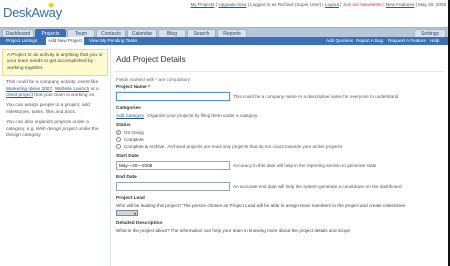 The height and width of the screenshot is (266, 450). I want to click on start-date-label: Start Date, so click(127, 156).